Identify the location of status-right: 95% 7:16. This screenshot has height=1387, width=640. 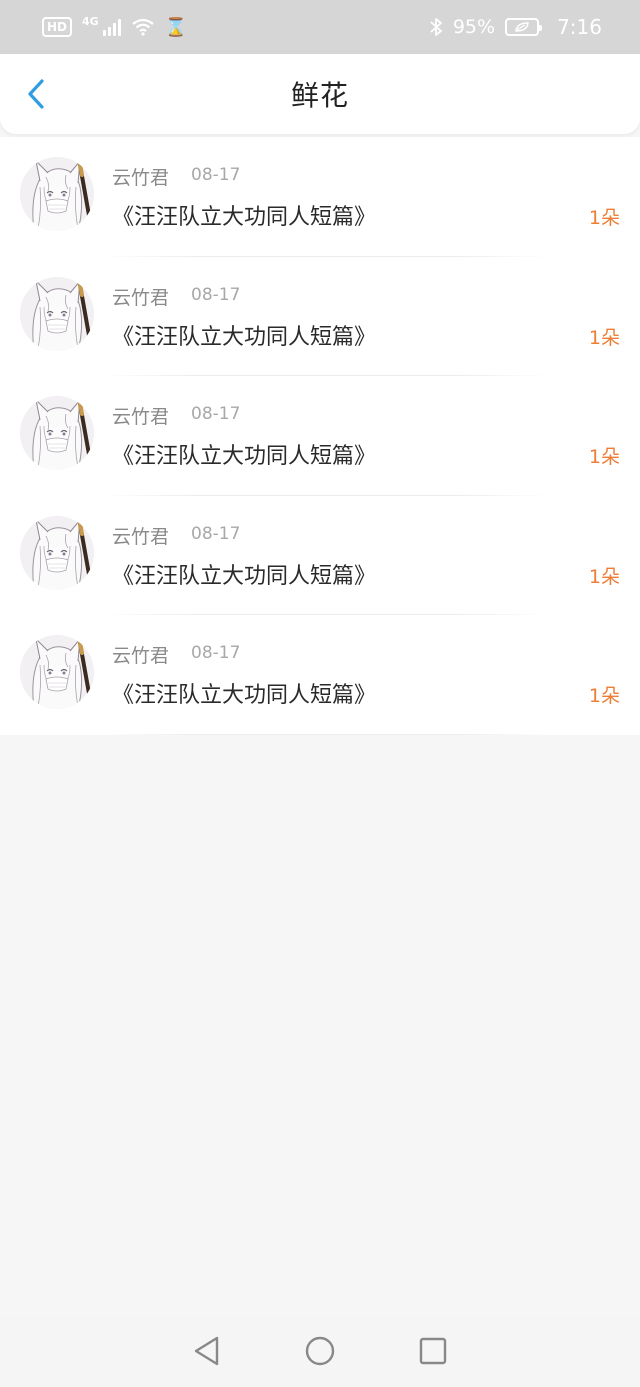
(515, 27).